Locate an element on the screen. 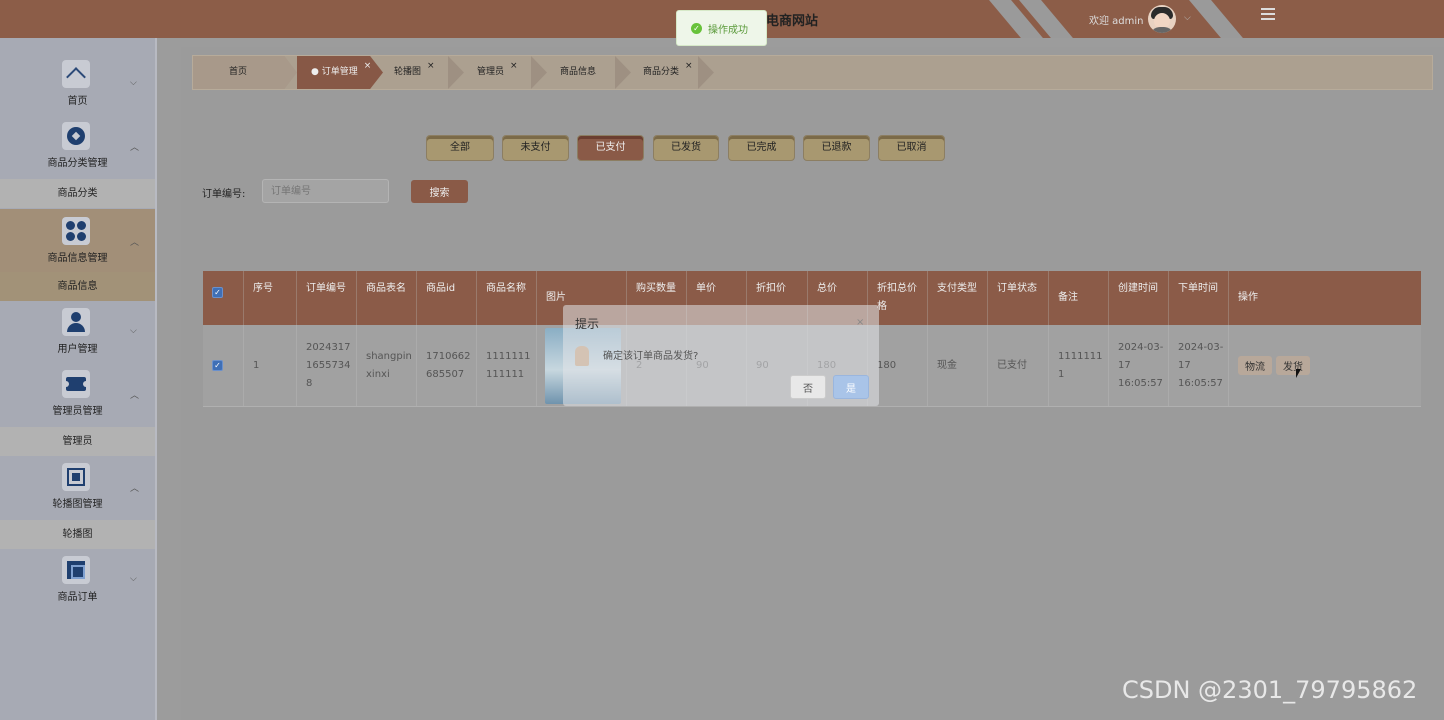 Image resolution: width=1444 pixels, height=720 pixels. dialog-message: 确定该订单商品发货? is located at coordinates (651, 356).